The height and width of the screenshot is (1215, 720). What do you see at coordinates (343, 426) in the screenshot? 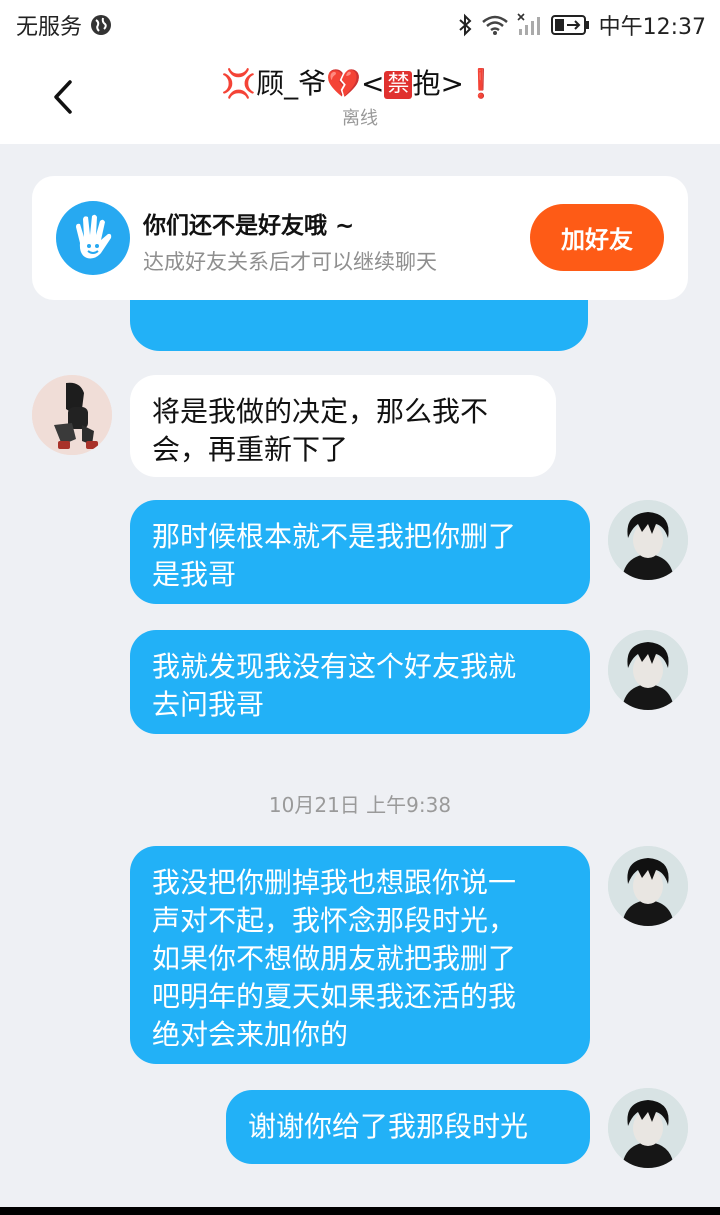
I see `message-bubble-incoming: 将是我做的决定，那么我不 会，再重新下了` at bounding box center [343, 426].